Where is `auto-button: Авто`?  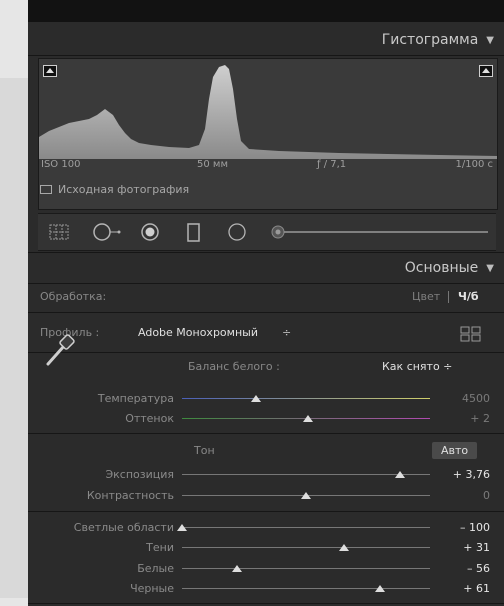 auto-button: Авто is located at coordinates (455, 450).